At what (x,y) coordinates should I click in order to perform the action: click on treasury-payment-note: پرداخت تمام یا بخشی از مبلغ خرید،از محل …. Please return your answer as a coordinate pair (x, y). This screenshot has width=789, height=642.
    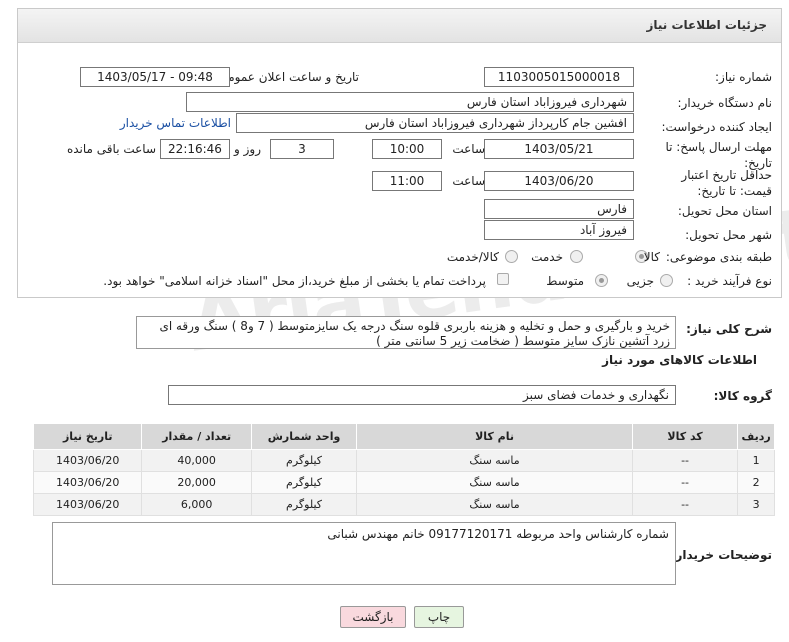
    Looking at the image, I should click on (294, 281).